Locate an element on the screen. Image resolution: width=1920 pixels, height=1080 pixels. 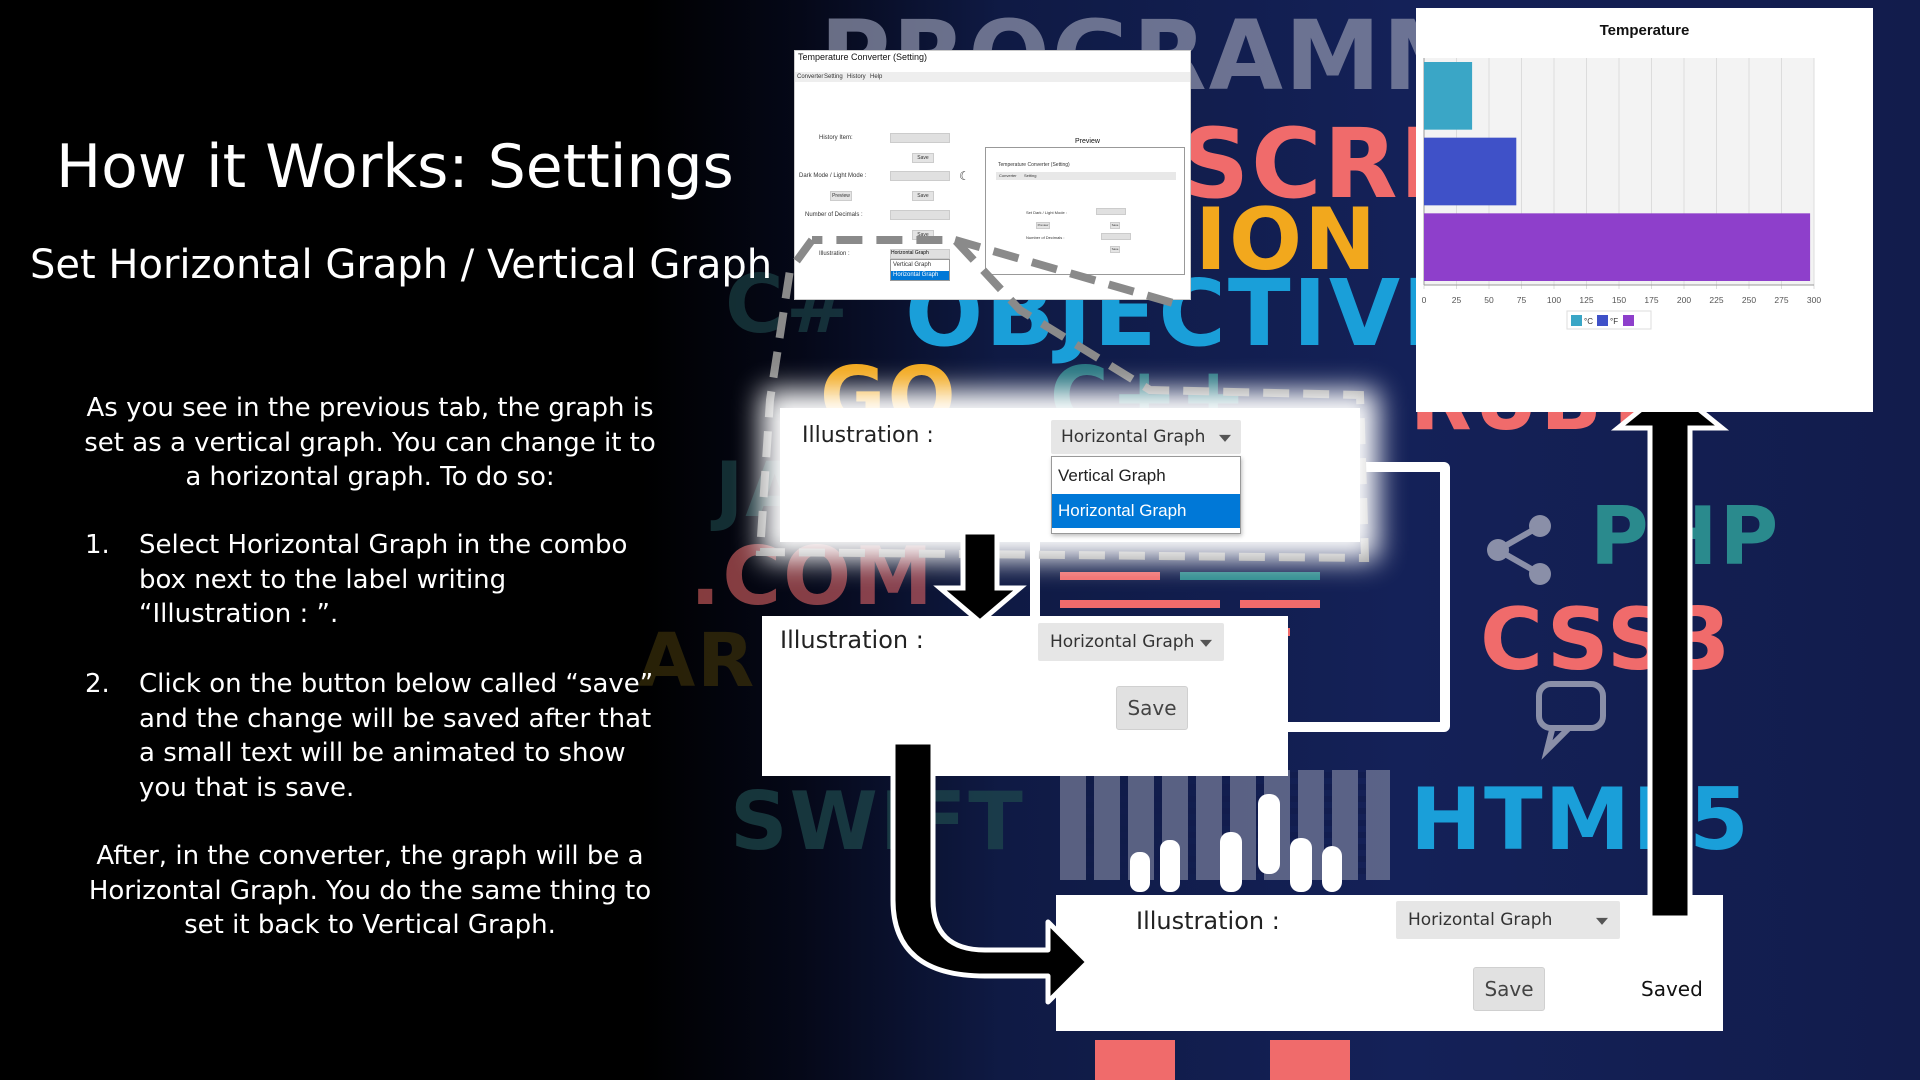
x-tick-label: 150 is located at coordinates (1619, 300).